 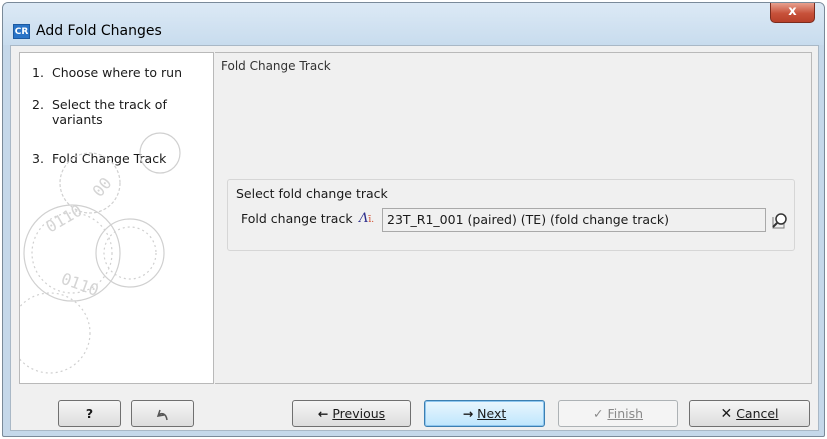 I want to click on step-number: 1., so click(x=38, y=72).